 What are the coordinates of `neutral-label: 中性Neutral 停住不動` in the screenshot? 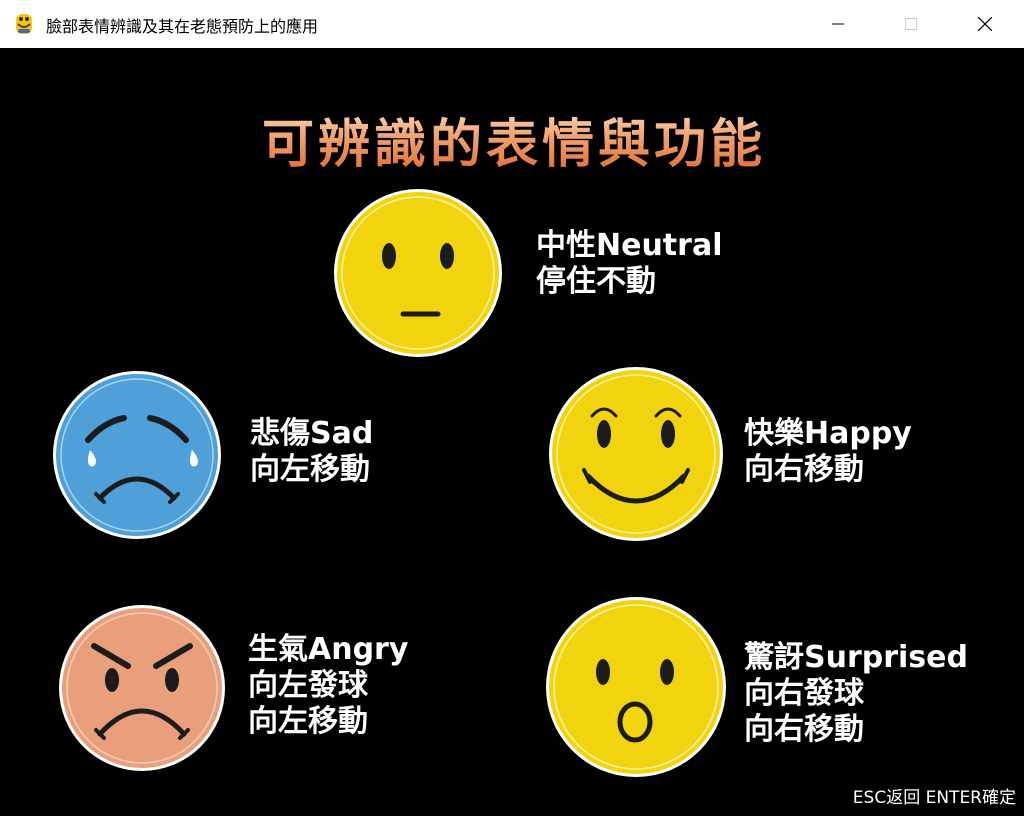 It's located at (629, 264).